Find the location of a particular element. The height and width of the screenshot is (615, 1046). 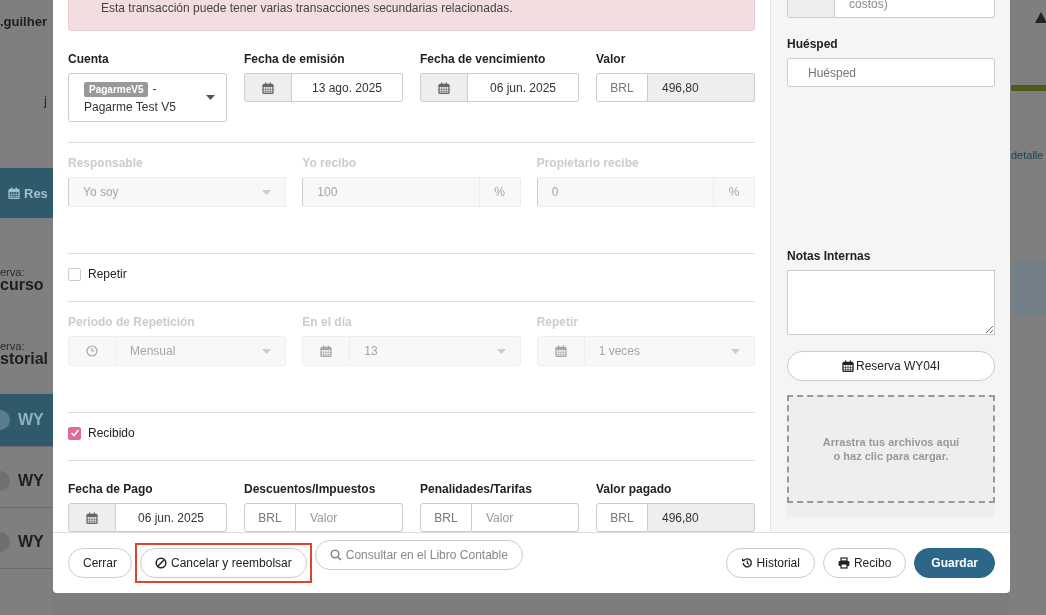

text-field: costos) is located at coordinates (915, 9).